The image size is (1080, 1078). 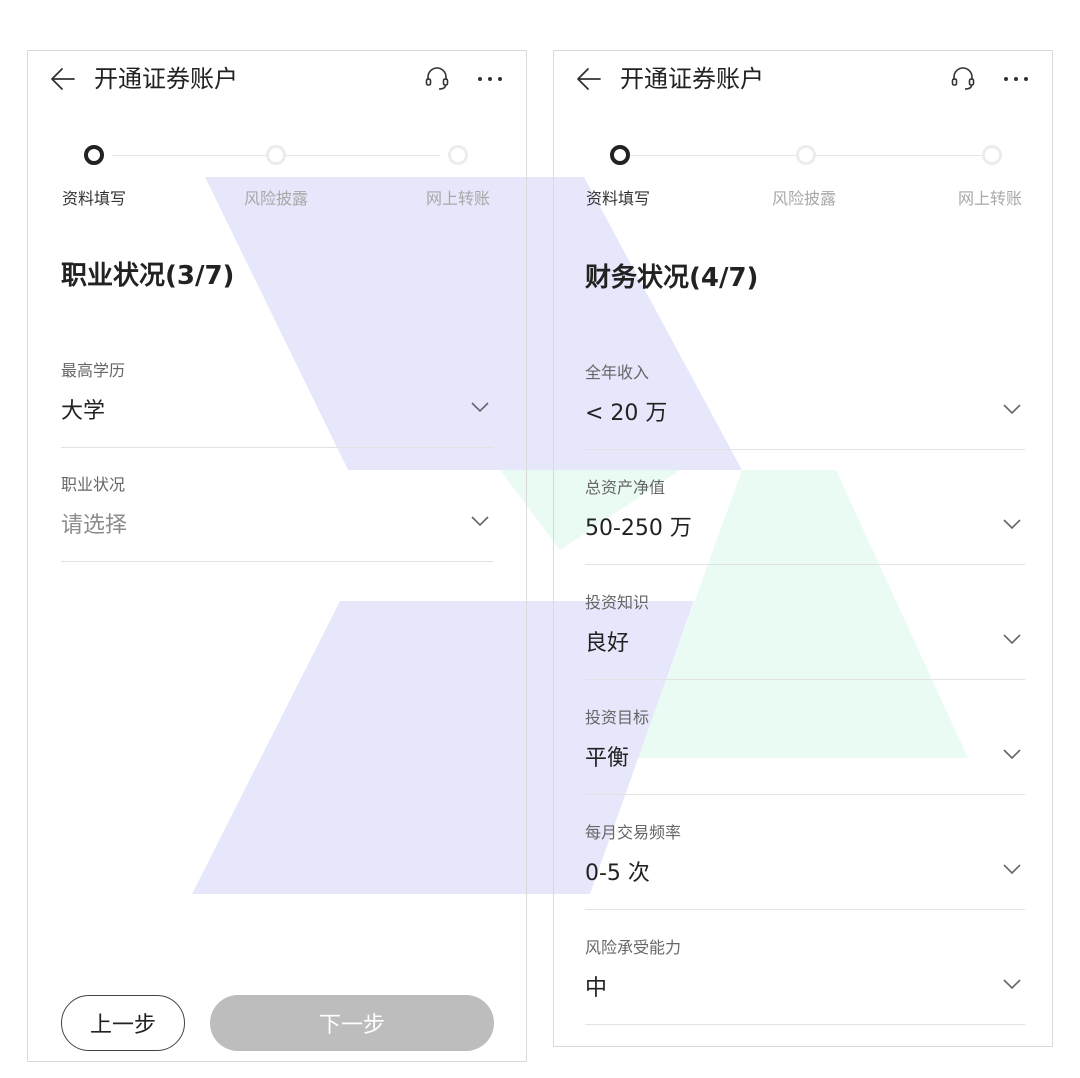 What do you see at coordinates (633, 947) in the screenshot?
I see `field-label: 风险承受能力` at bounding box center [633, 947].